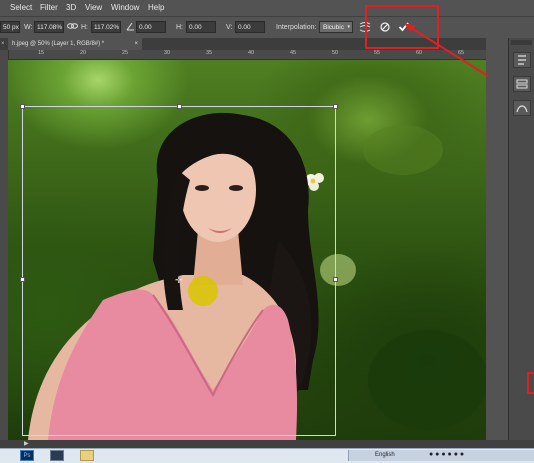 This screenshot has width=534, height=463. I want to click on height-percent-field: 117.02%, so click(106, 27).